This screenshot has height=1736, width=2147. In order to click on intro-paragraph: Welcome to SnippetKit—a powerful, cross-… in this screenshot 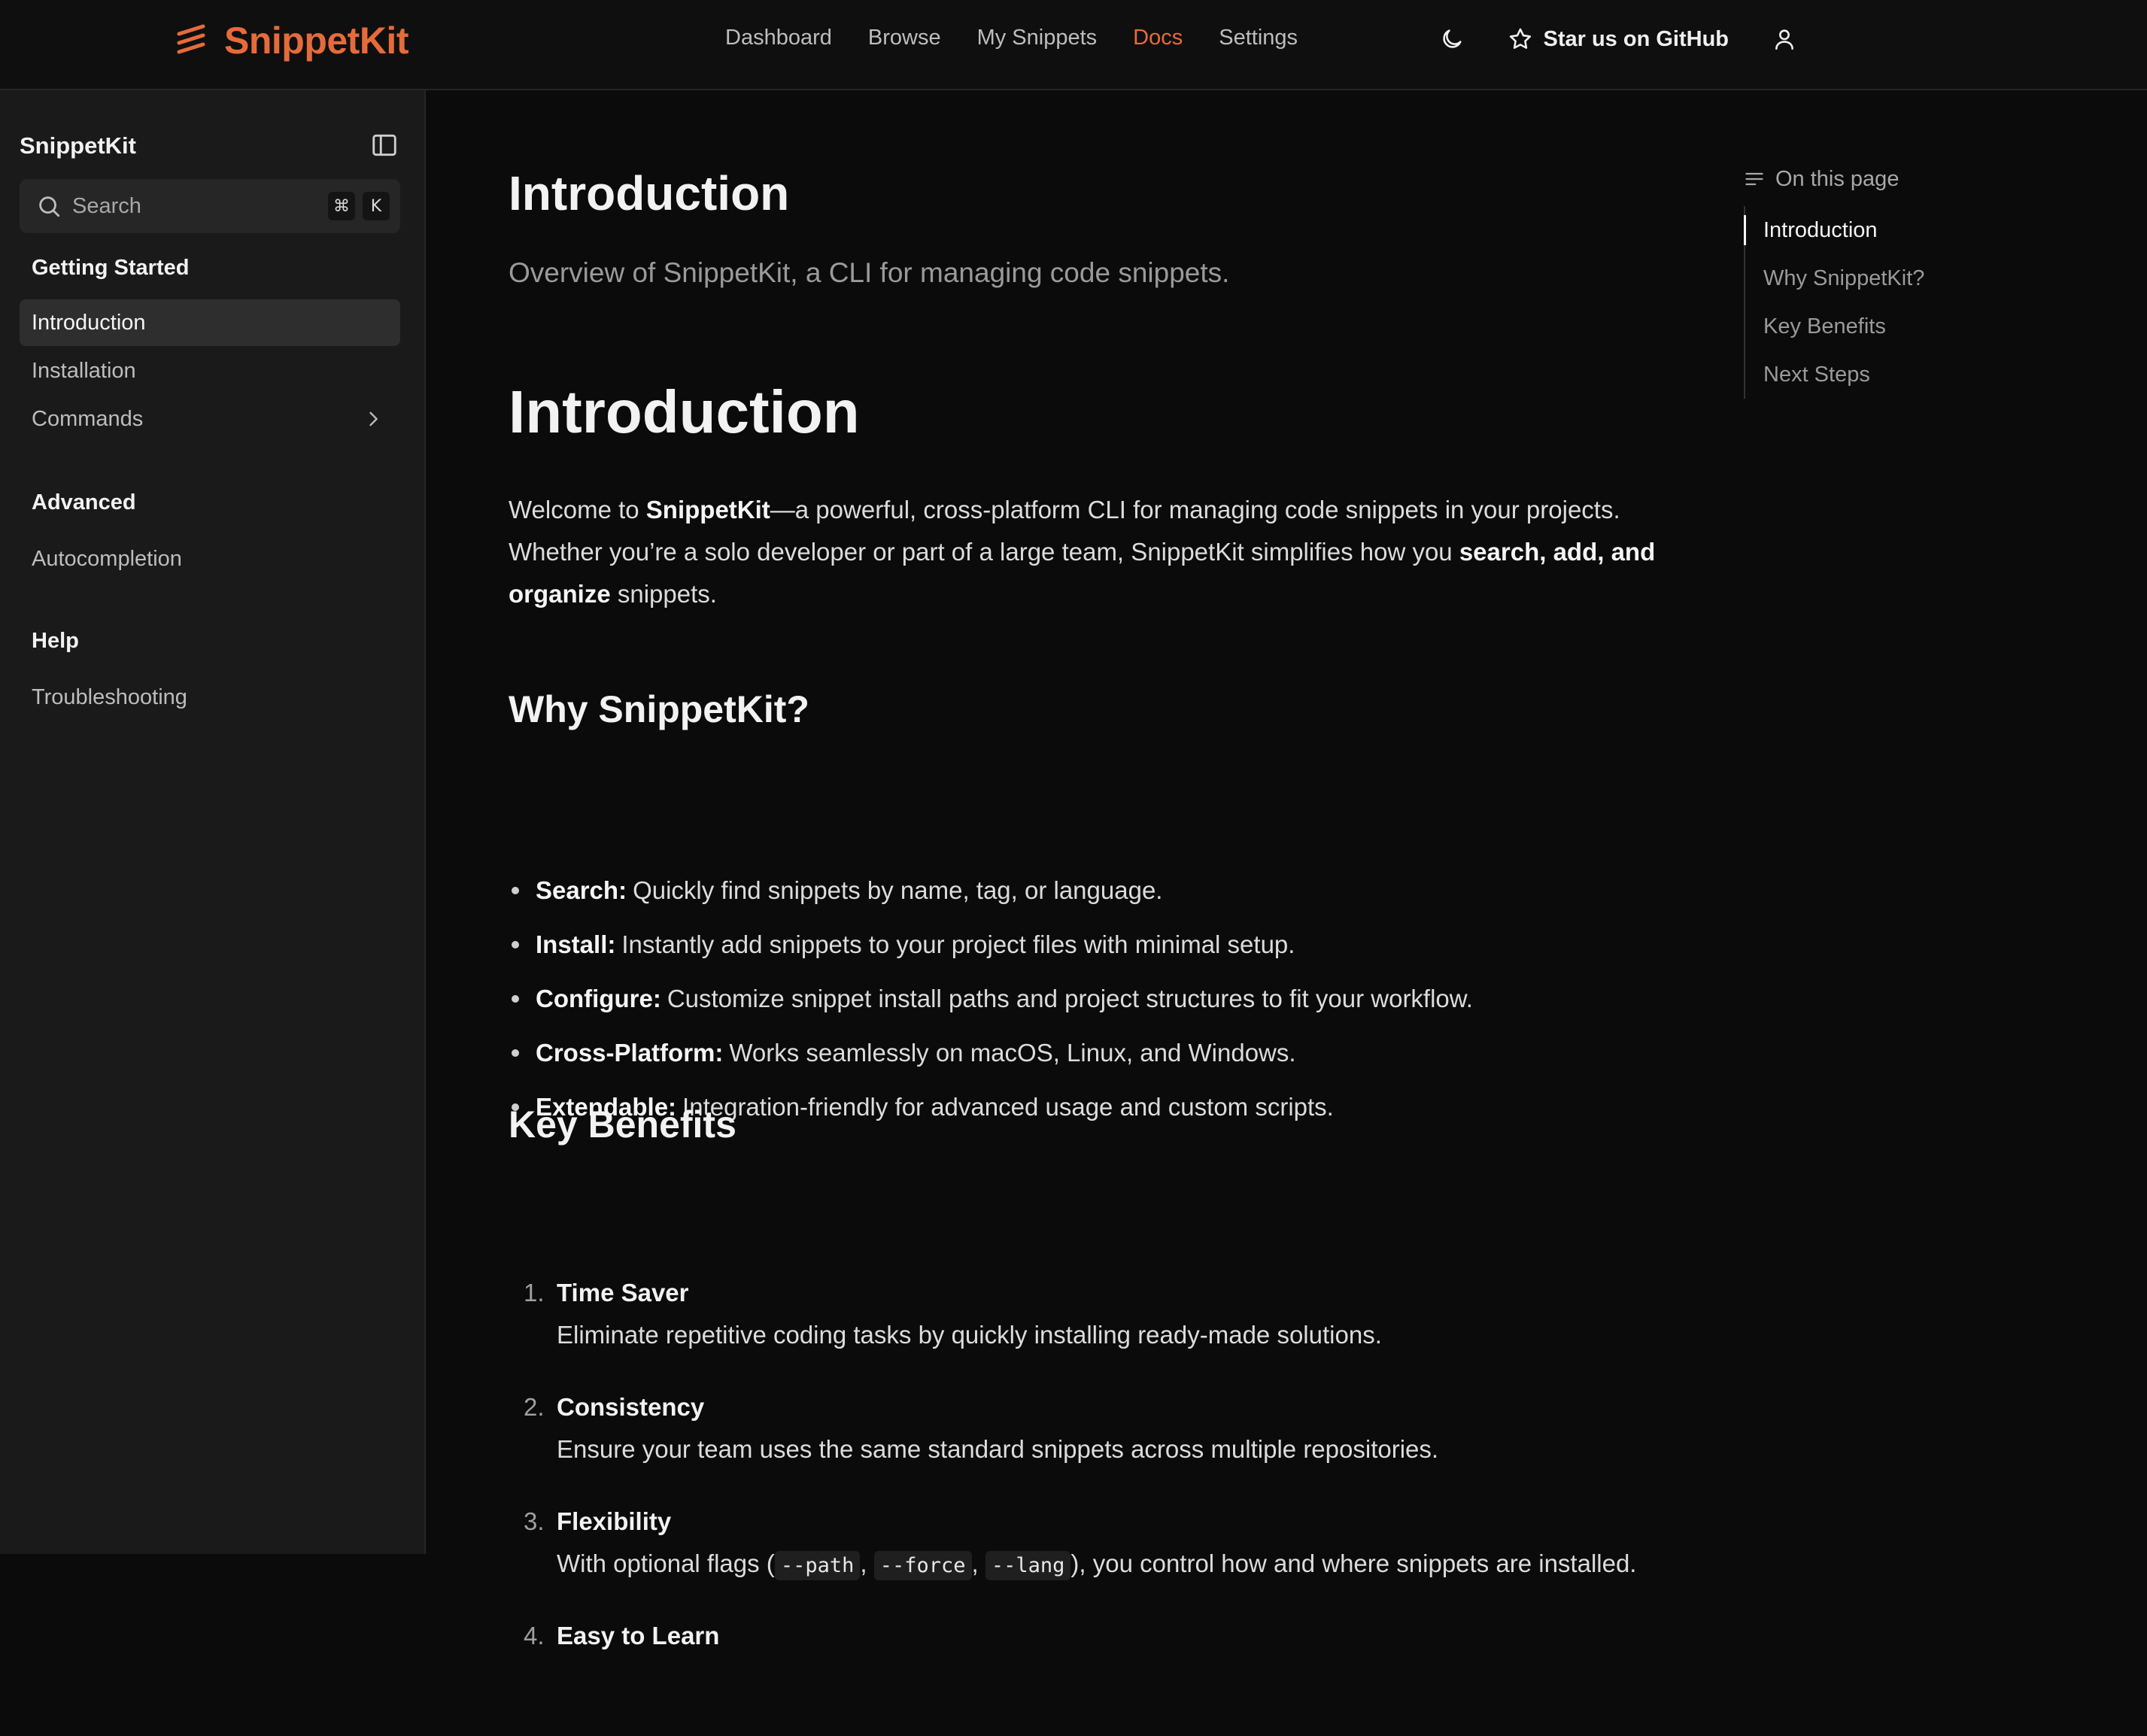, I will do `click(1082, 552)`.